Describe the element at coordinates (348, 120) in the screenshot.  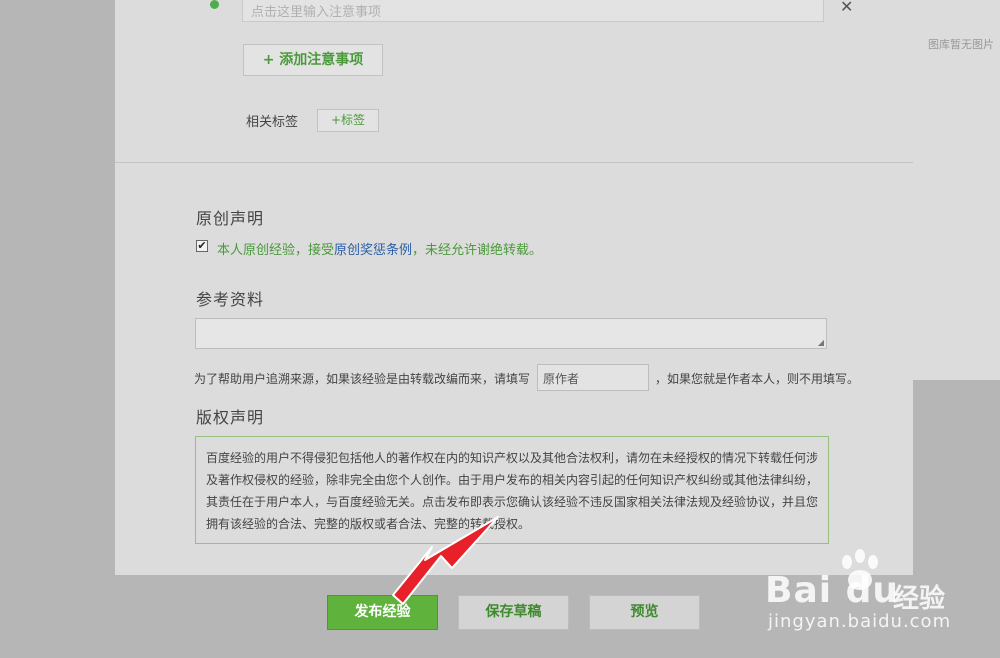
I see `add-tag-button: +标签` at that location.